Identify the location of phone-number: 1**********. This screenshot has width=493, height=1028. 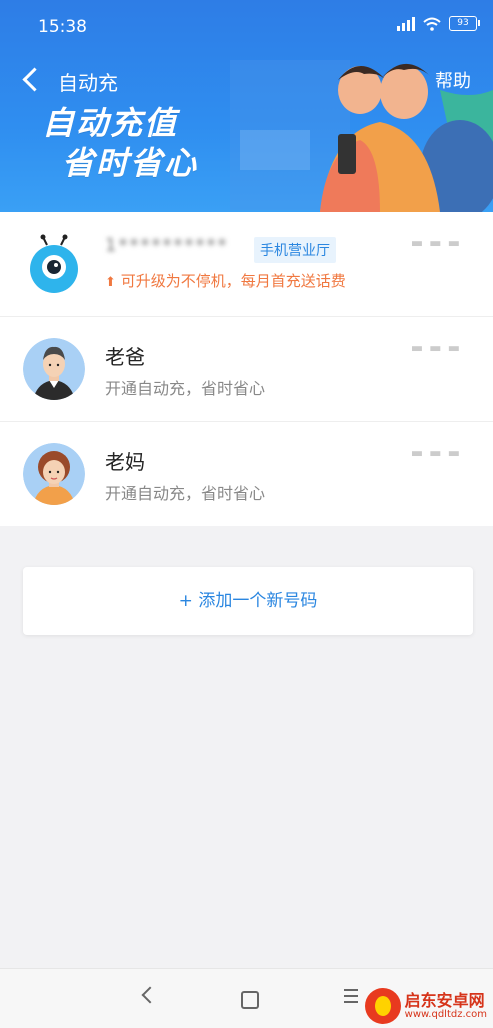
(167, 245).